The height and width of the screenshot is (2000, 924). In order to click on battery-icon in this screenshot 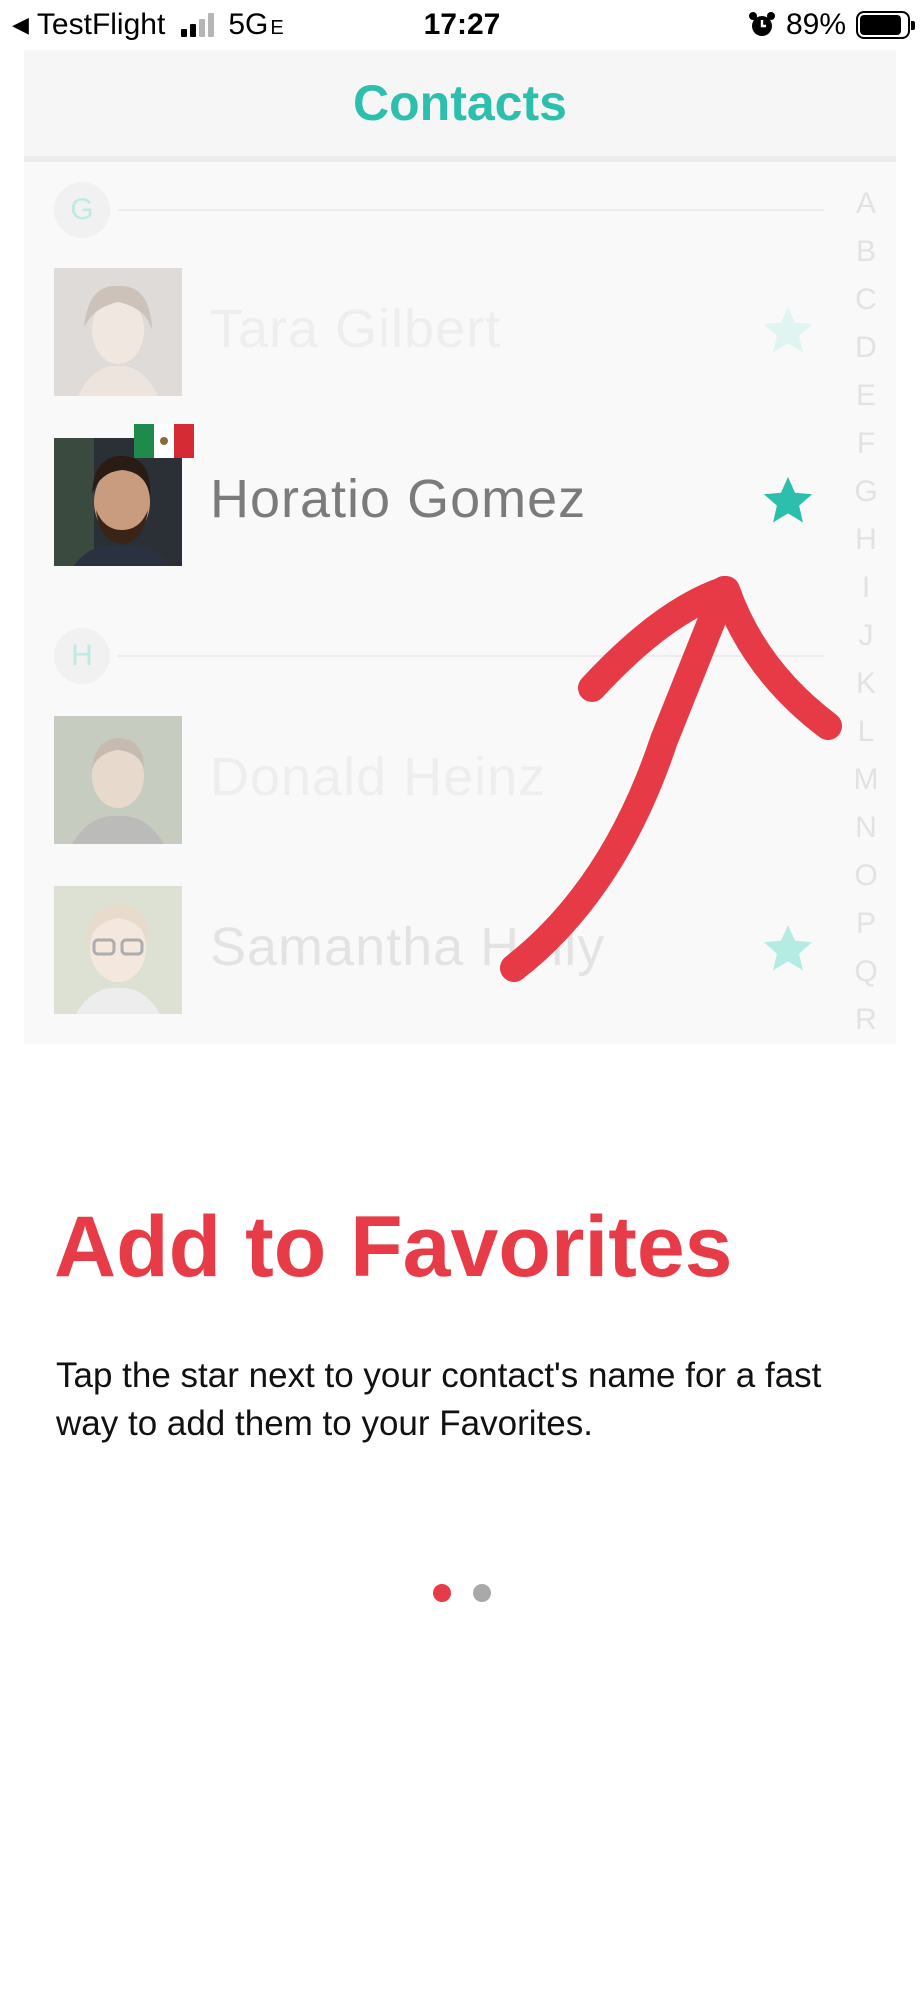, I will do `click(885, 25)`.